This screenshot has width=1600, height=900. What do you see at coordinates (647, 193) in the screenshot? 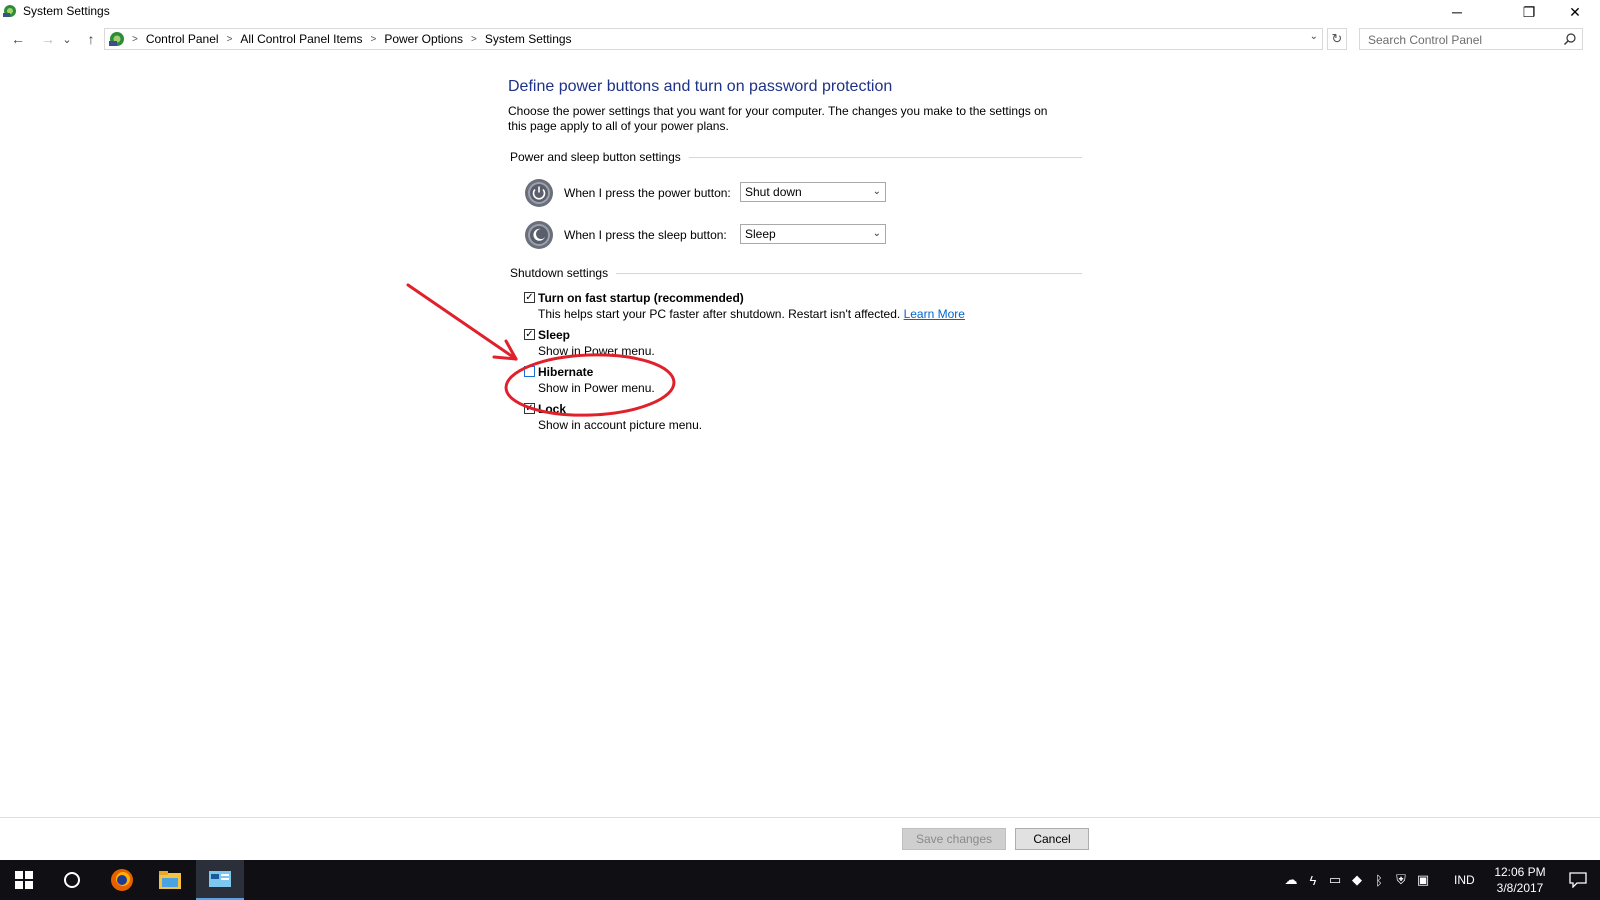
I see `power-button-label: When I press the power button:` at bounding box center [647, 193].